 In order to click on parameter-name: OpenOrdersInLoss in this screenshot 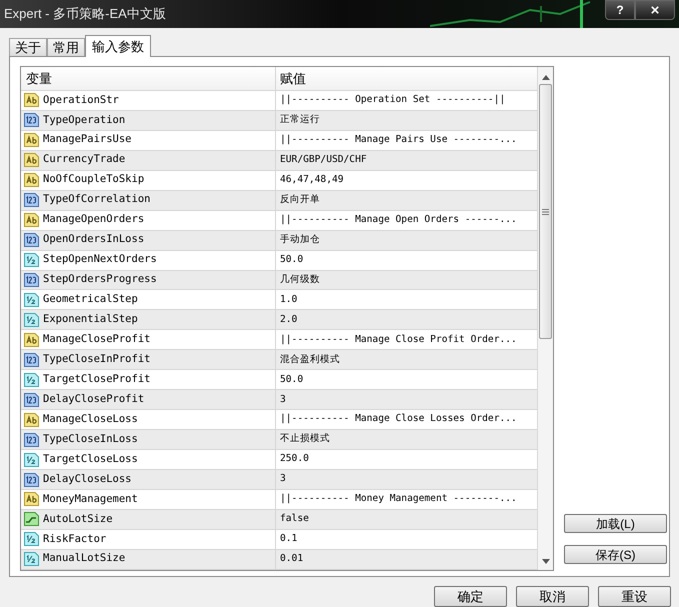, I will do `click(93, 240)`.